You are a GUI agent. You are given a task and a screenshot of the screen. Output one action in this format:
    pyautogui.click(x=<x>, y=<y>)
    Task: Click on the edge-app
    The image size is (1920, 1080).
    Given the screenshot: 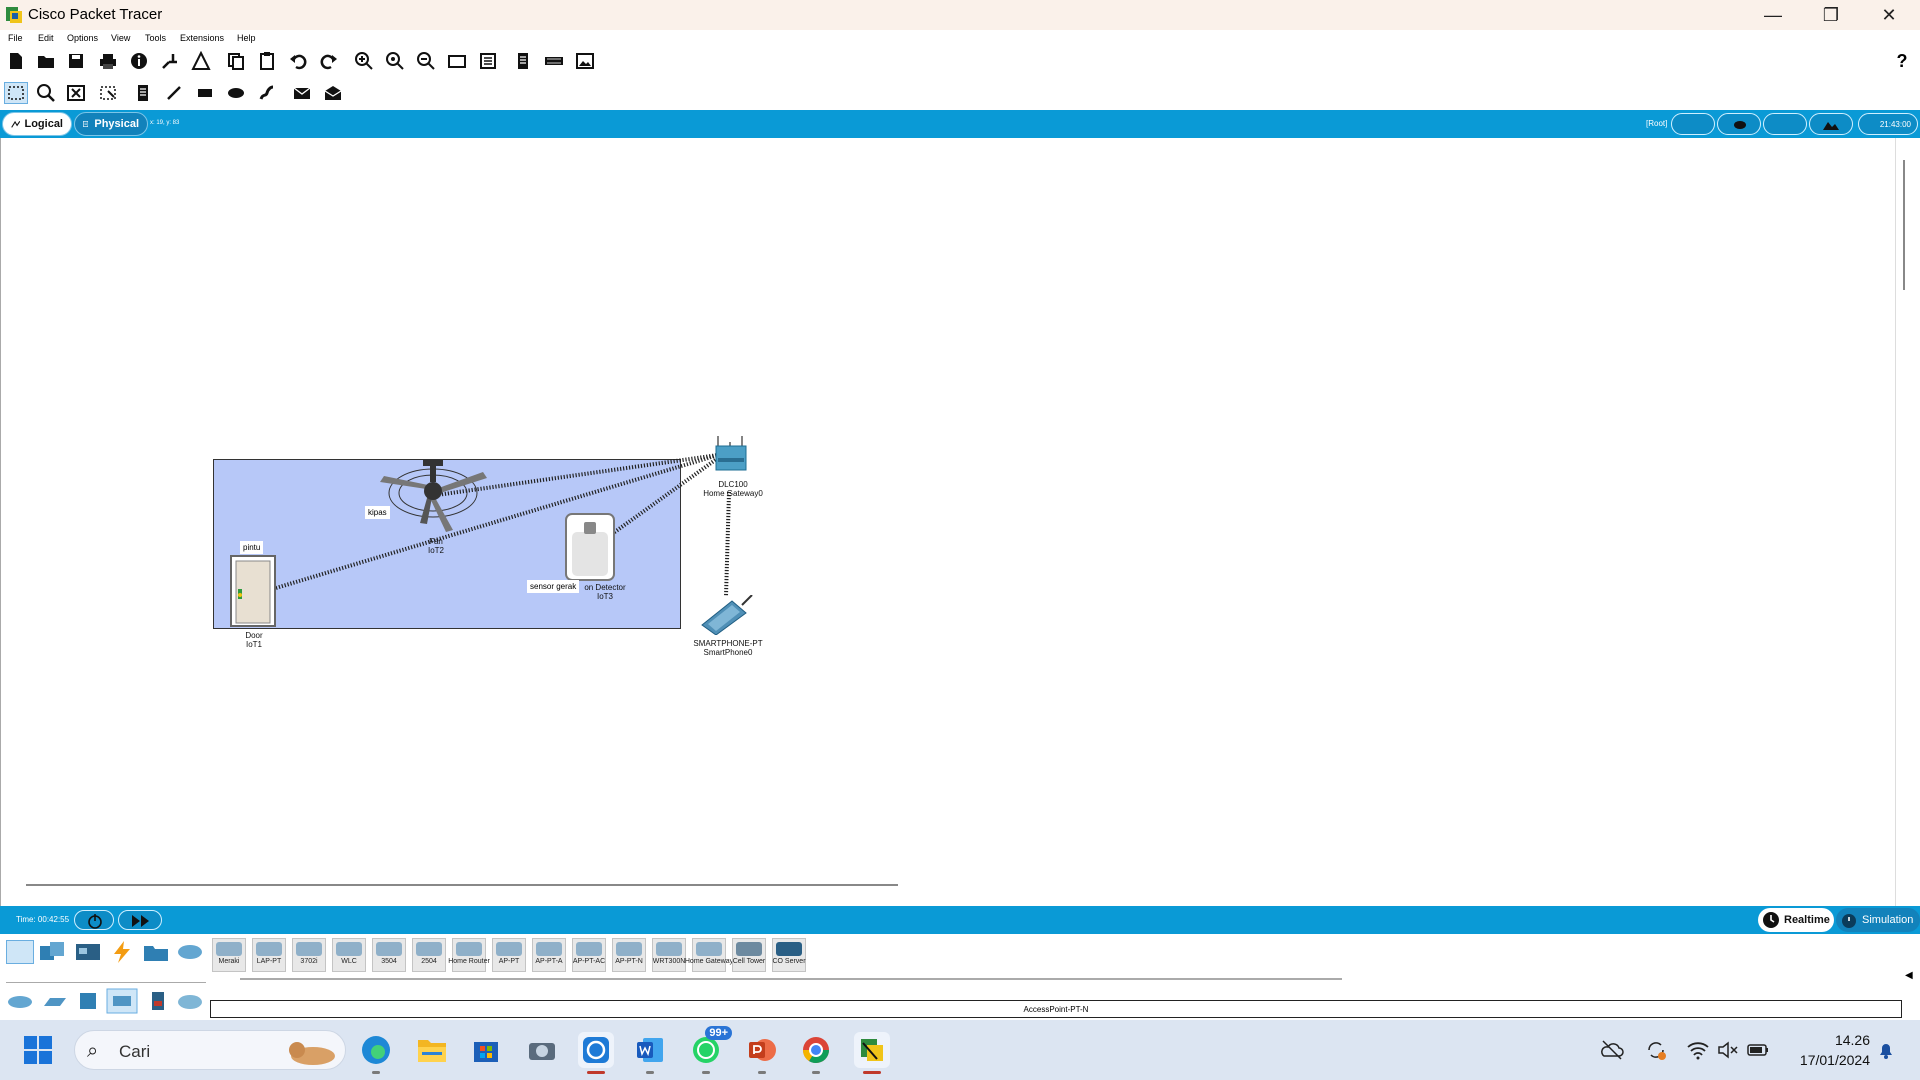 What is the action you would take?
    pyautogui.click(x=376, y=1053)
    